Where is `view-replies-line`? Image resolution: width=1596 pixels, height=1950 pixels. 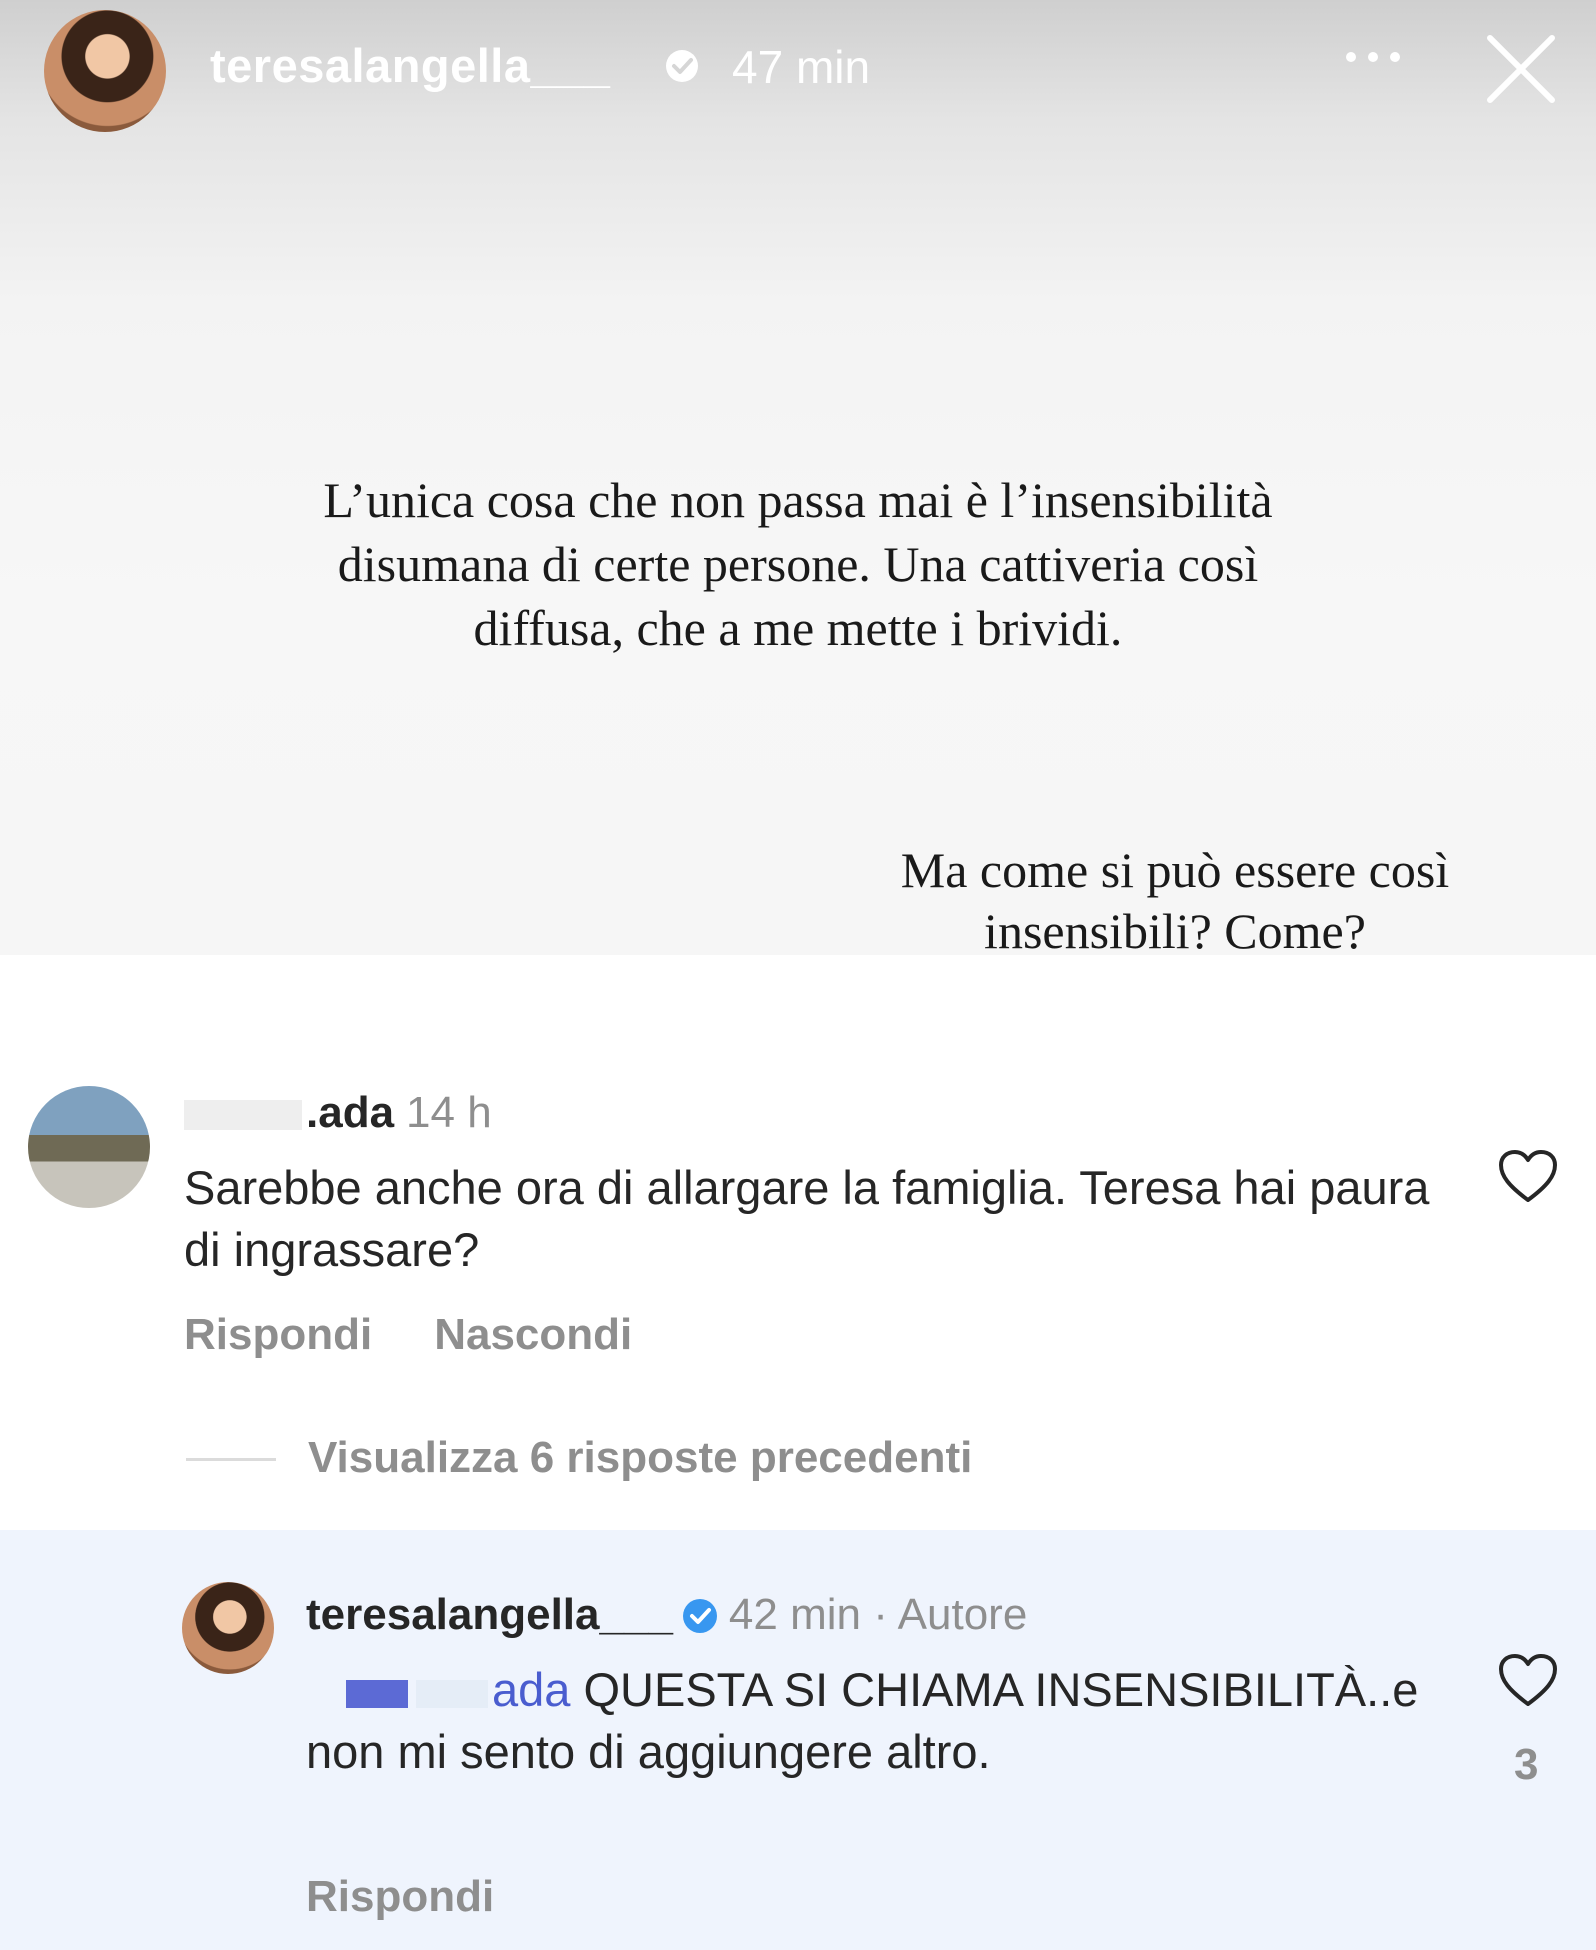
view-replies-line is located at coordinates (231, 1459).